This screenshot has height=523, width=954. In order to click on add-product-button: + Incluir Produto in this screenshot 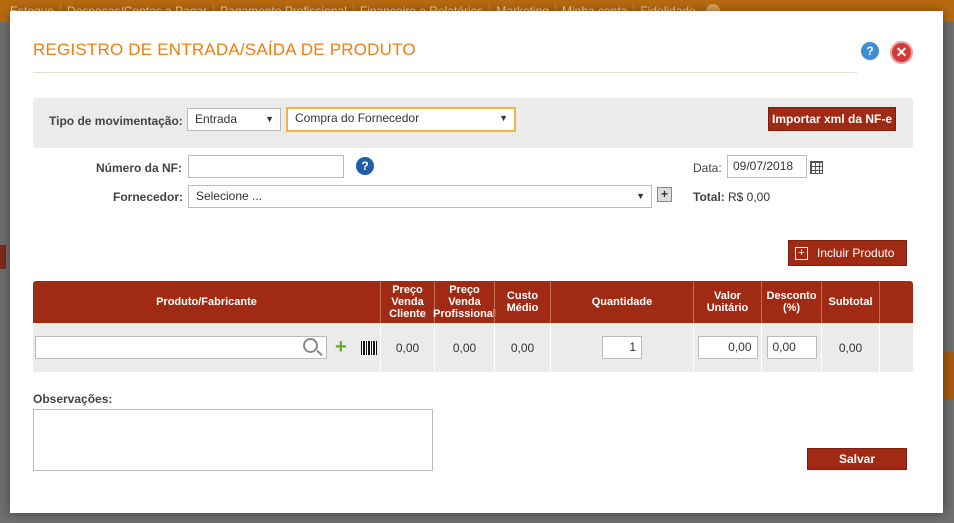, I will do `click(847, 253)`.